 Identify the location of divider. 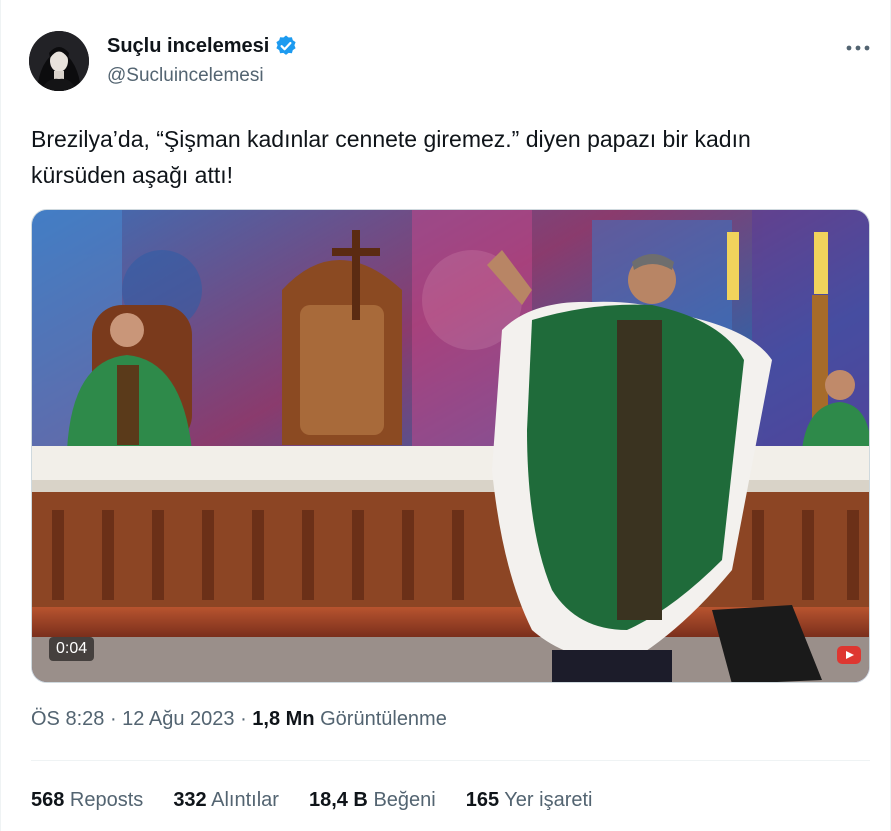
(450, 760).